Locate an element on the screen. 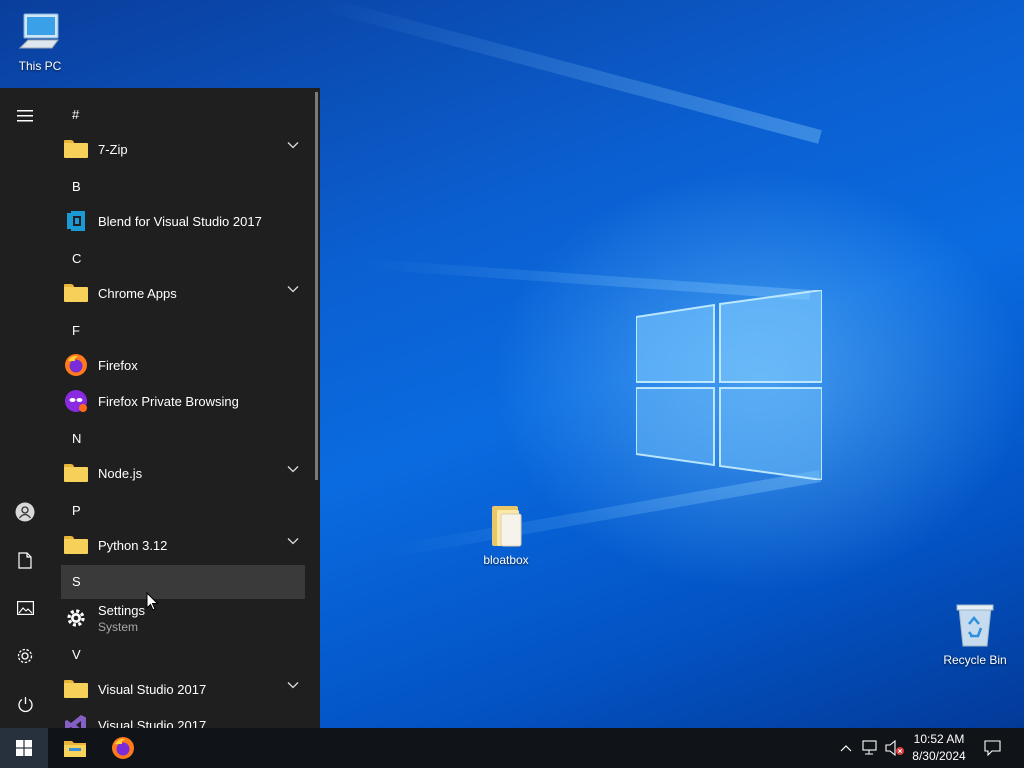  user-icon is located at coordinates (25, 512).